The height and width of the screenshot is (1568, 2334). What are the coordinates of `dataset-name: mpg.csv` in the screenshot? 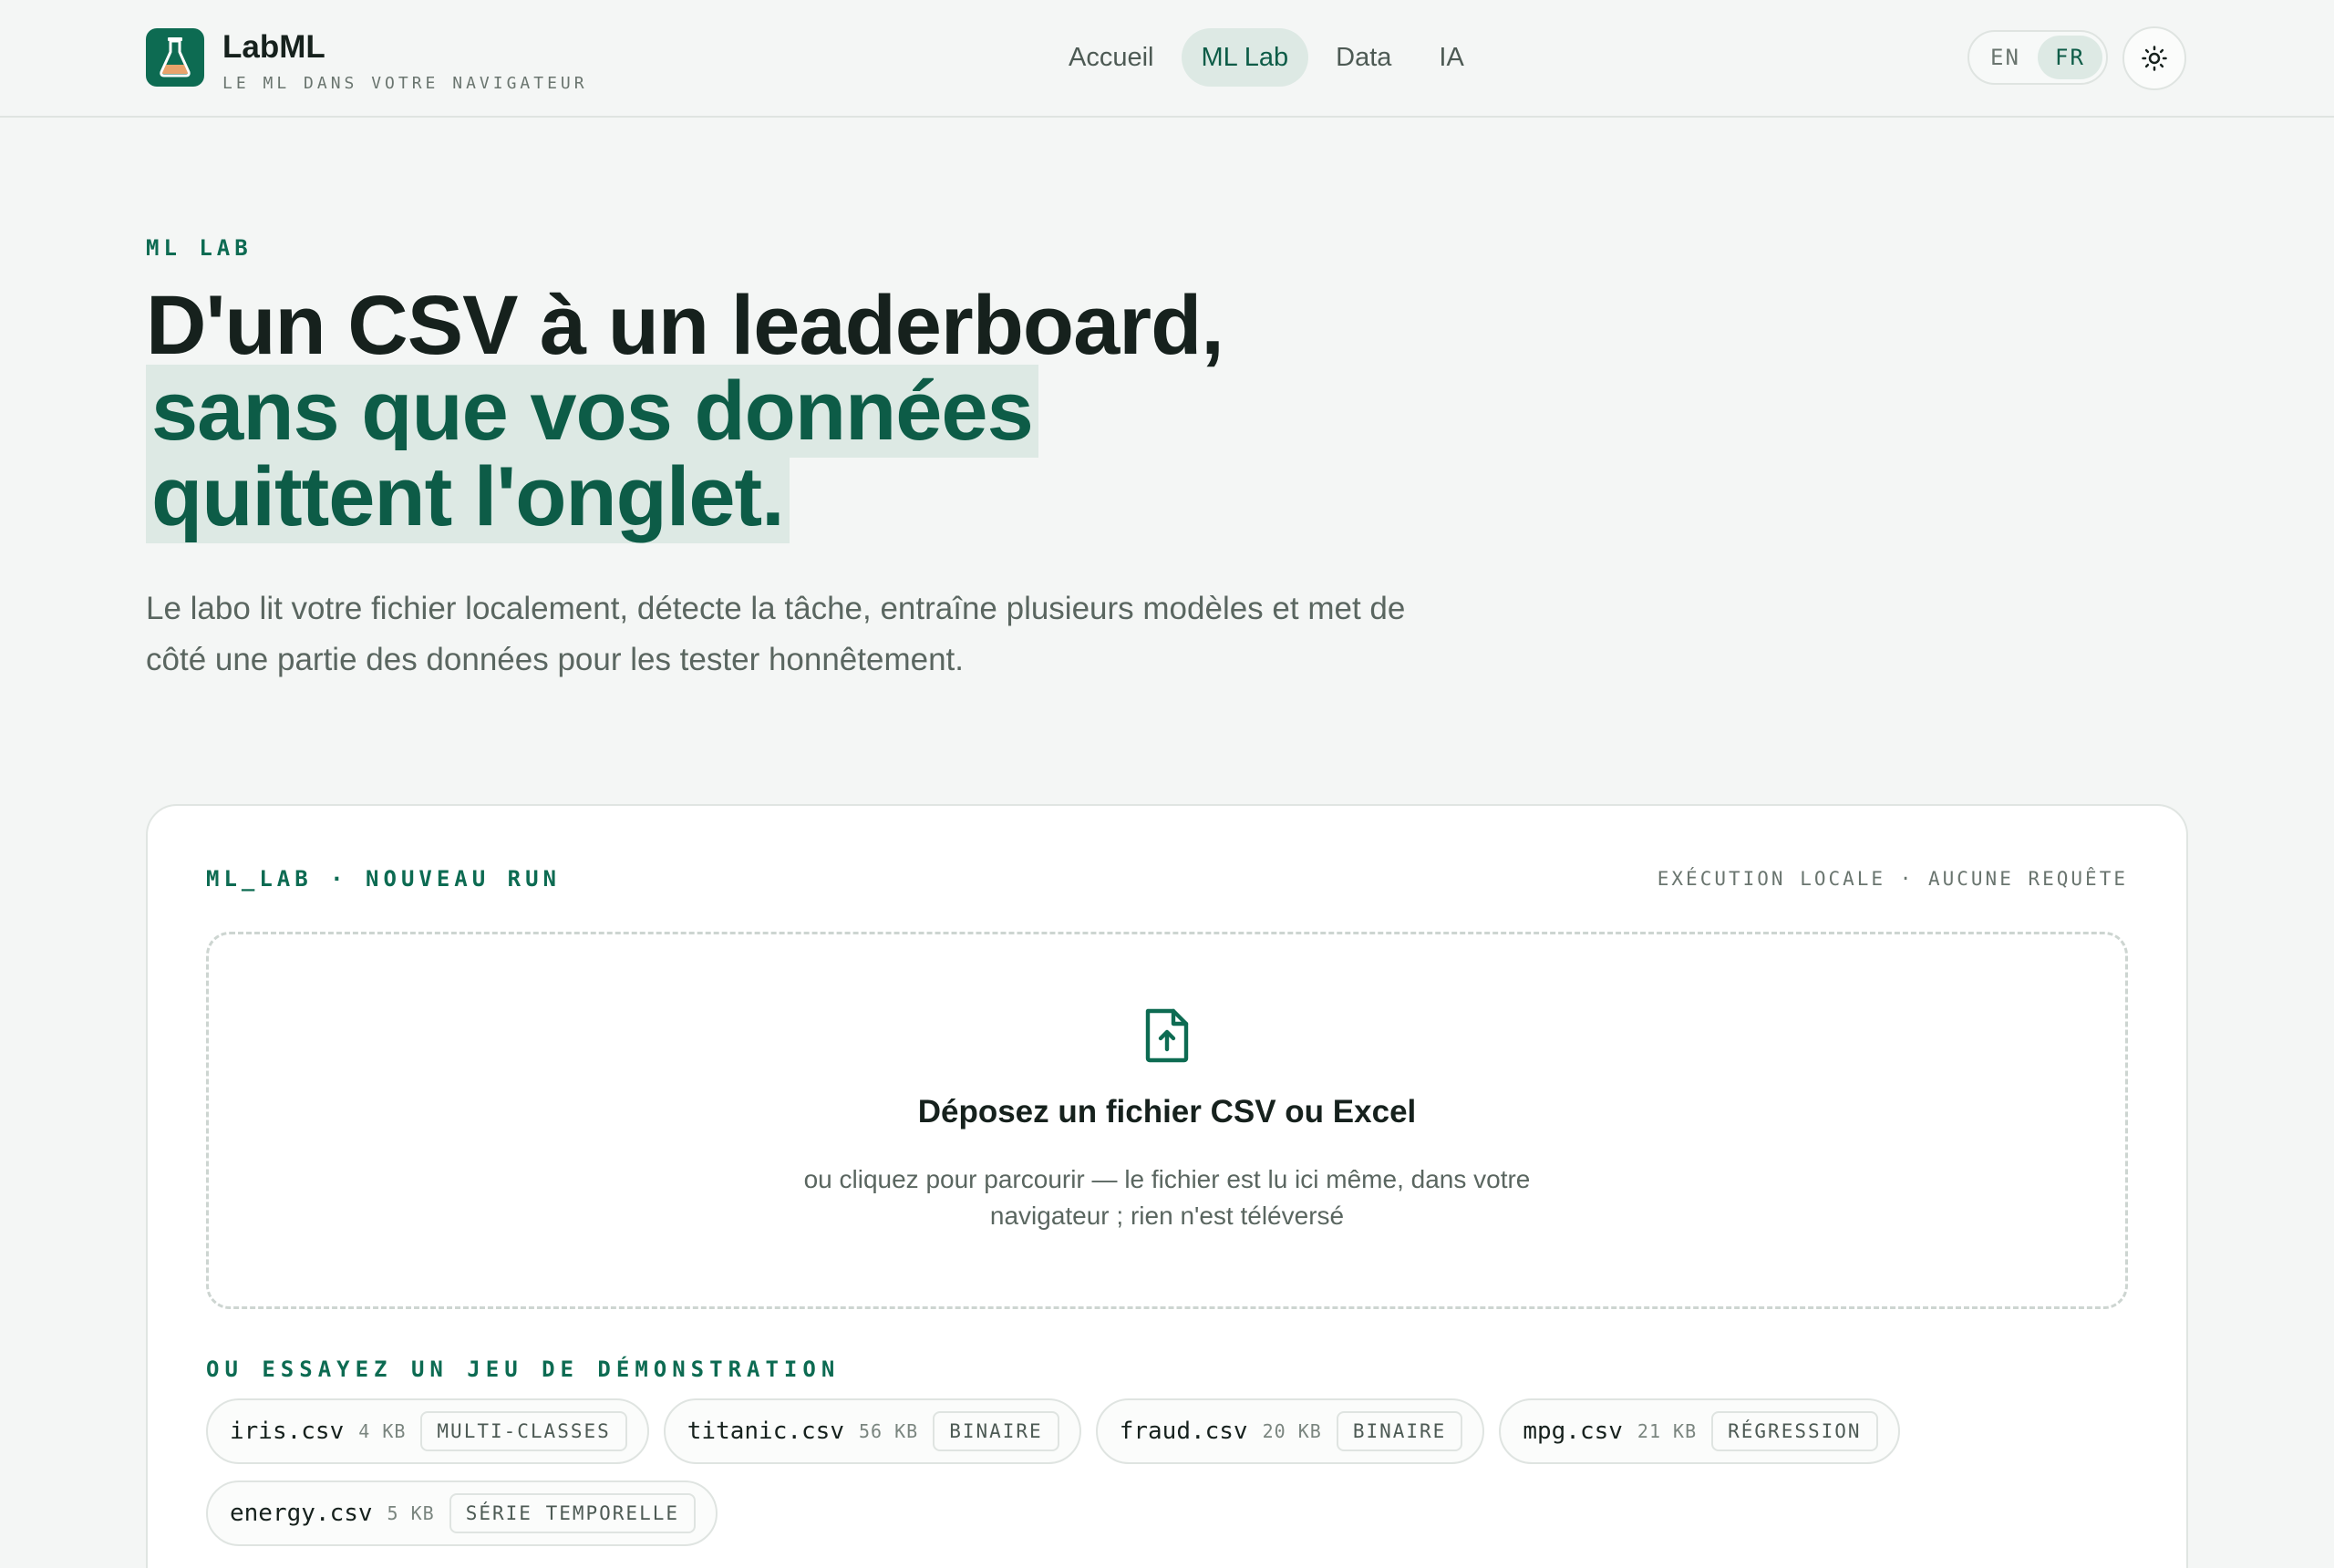 It's located at (1573, 1431).